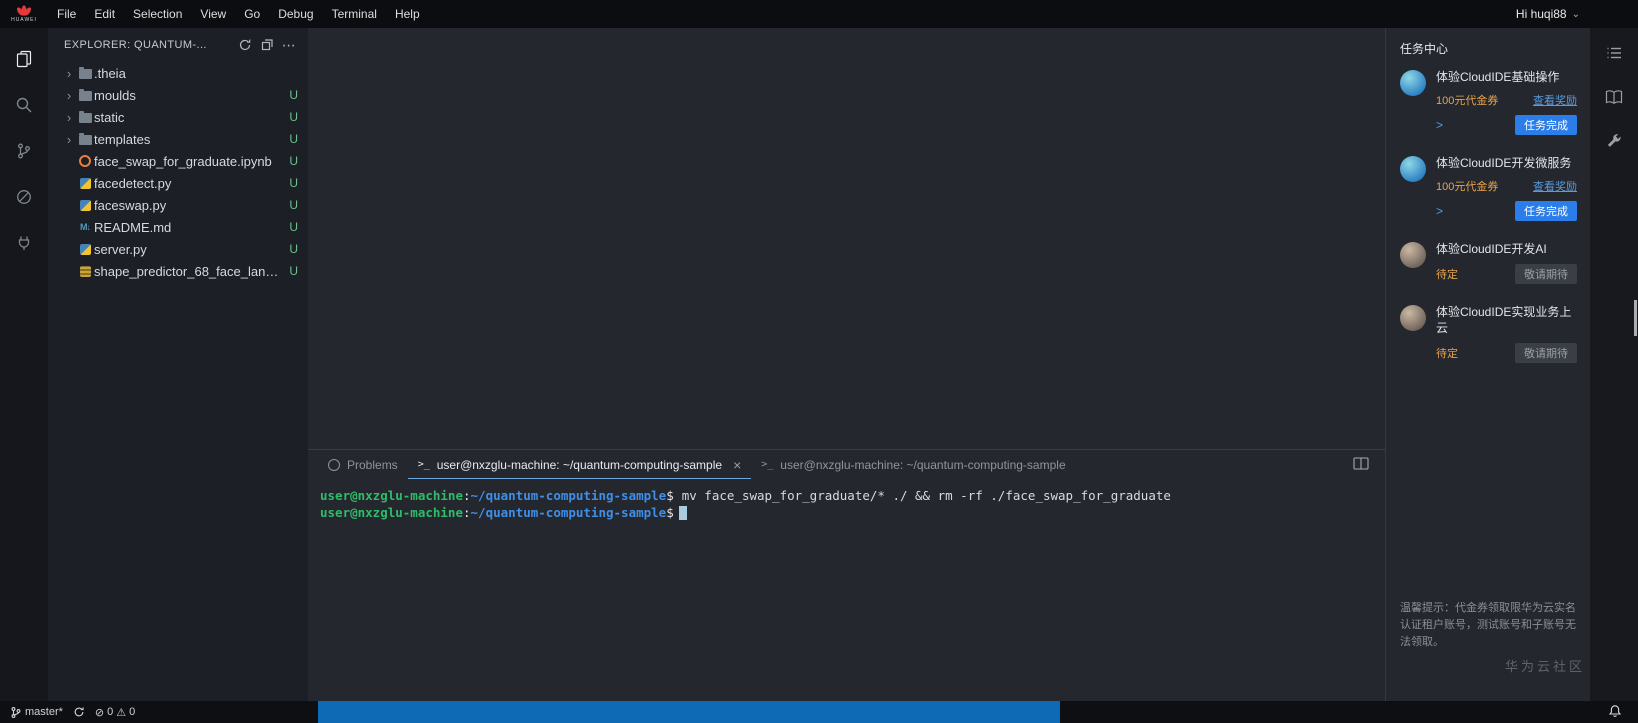 The width and height of the screenshot is (1638, 723). I want to click on tree-item-faceswap: faceswap.py U, so click(178, 205).